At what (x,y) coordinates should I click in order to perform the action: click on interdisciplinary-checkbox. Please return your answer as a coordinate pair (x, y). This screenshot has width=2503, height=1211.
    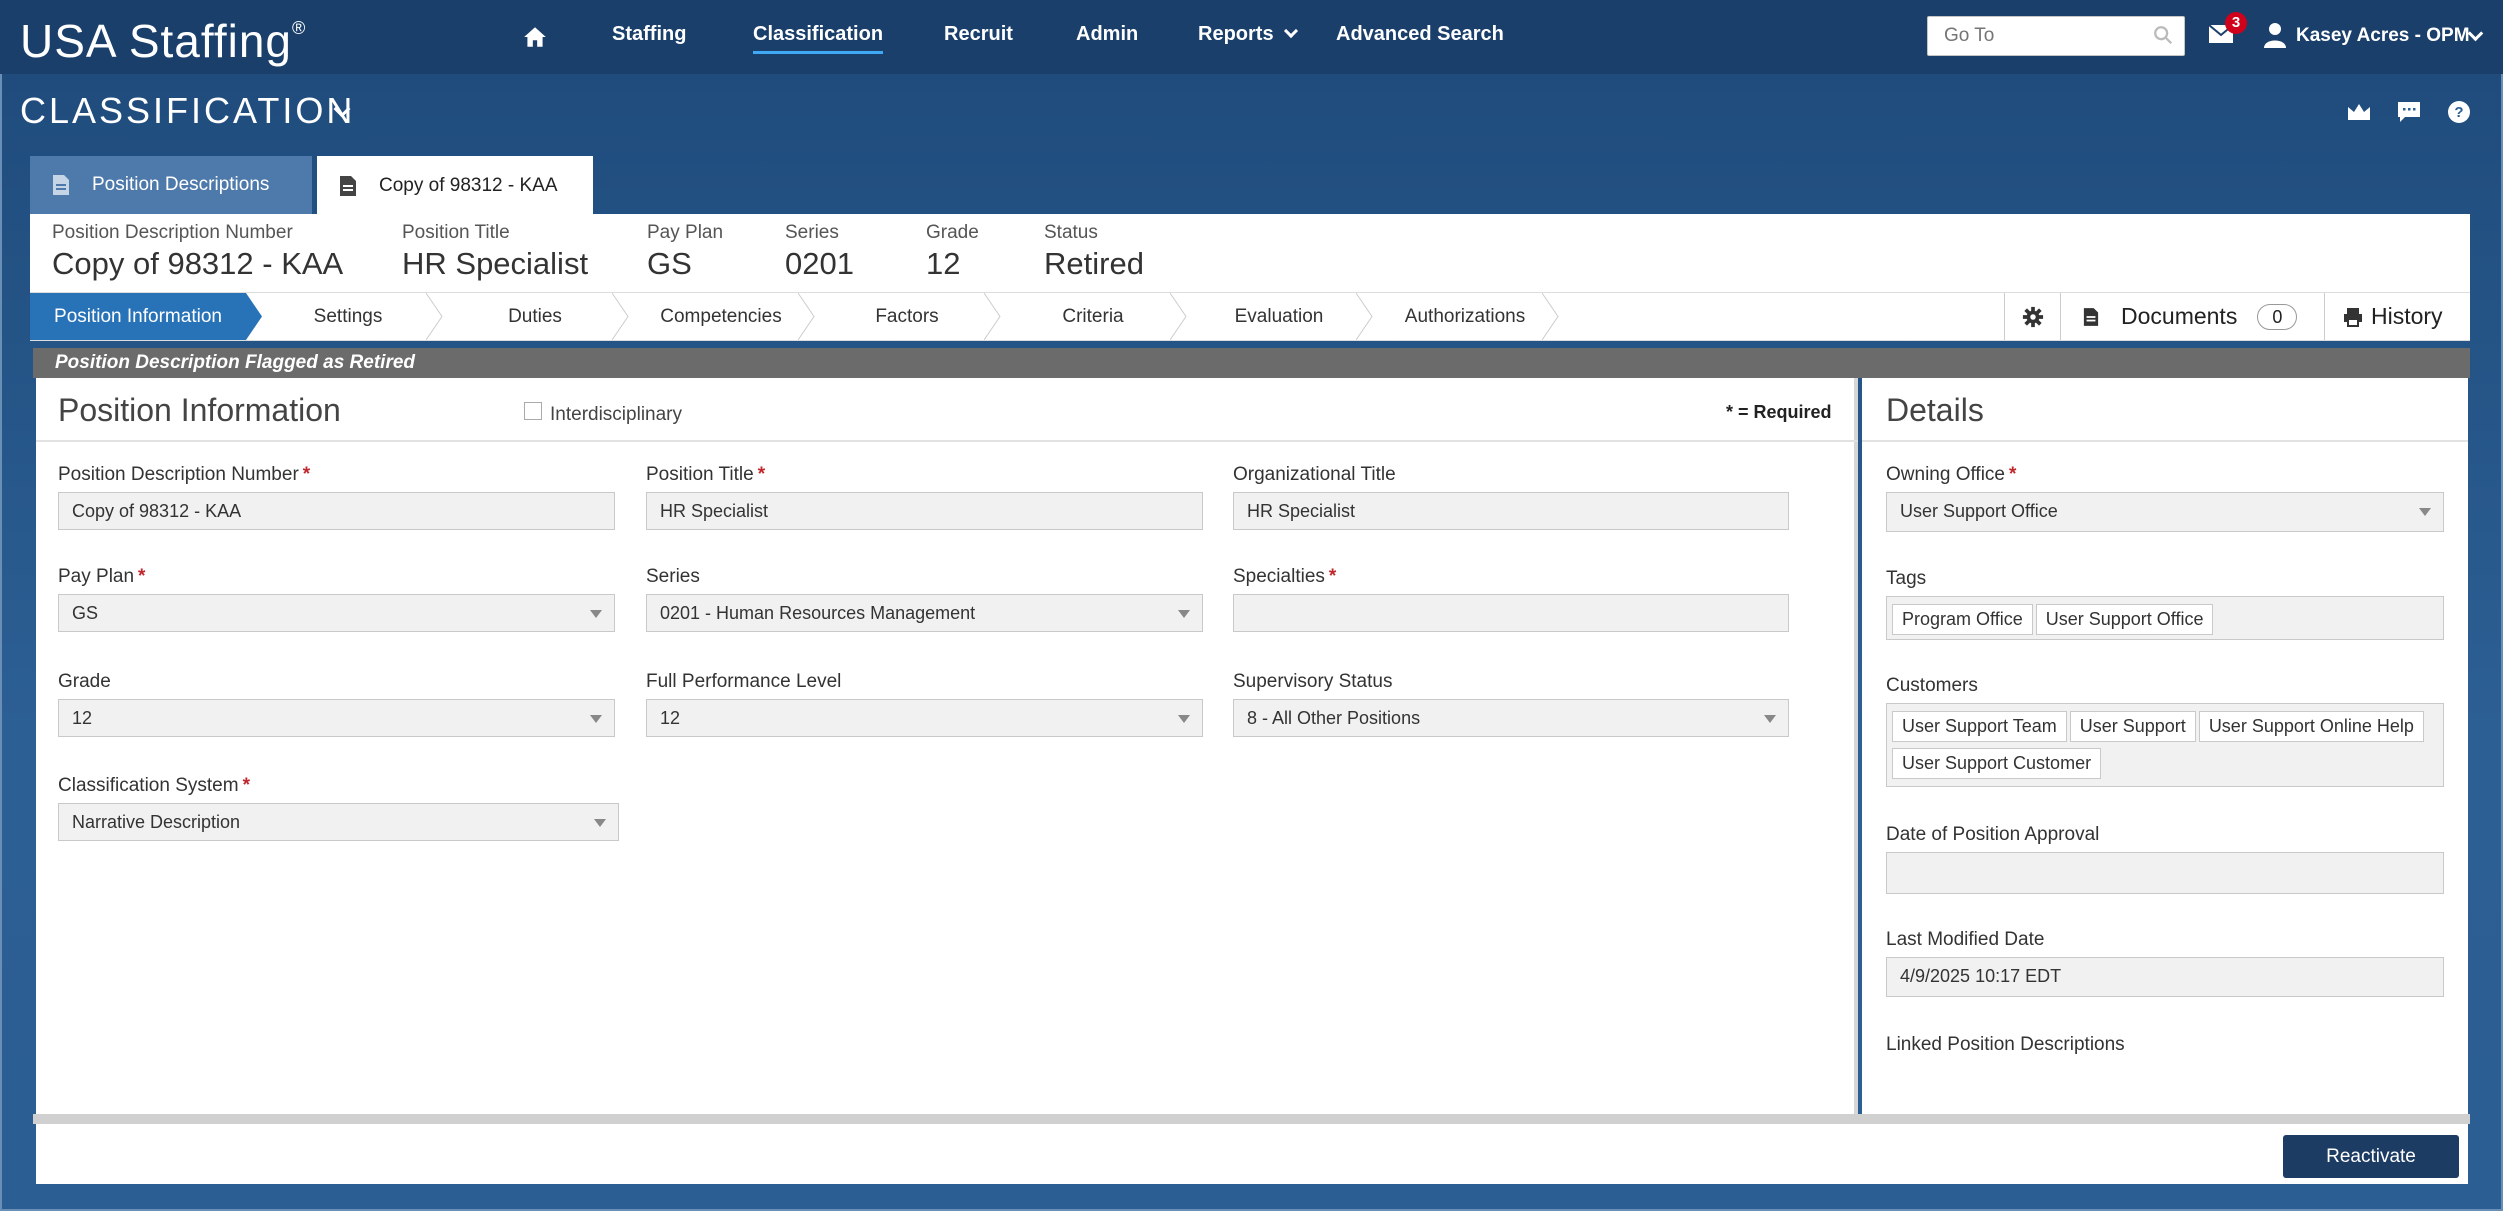
    Looking at the image, I should click on (533, 411).